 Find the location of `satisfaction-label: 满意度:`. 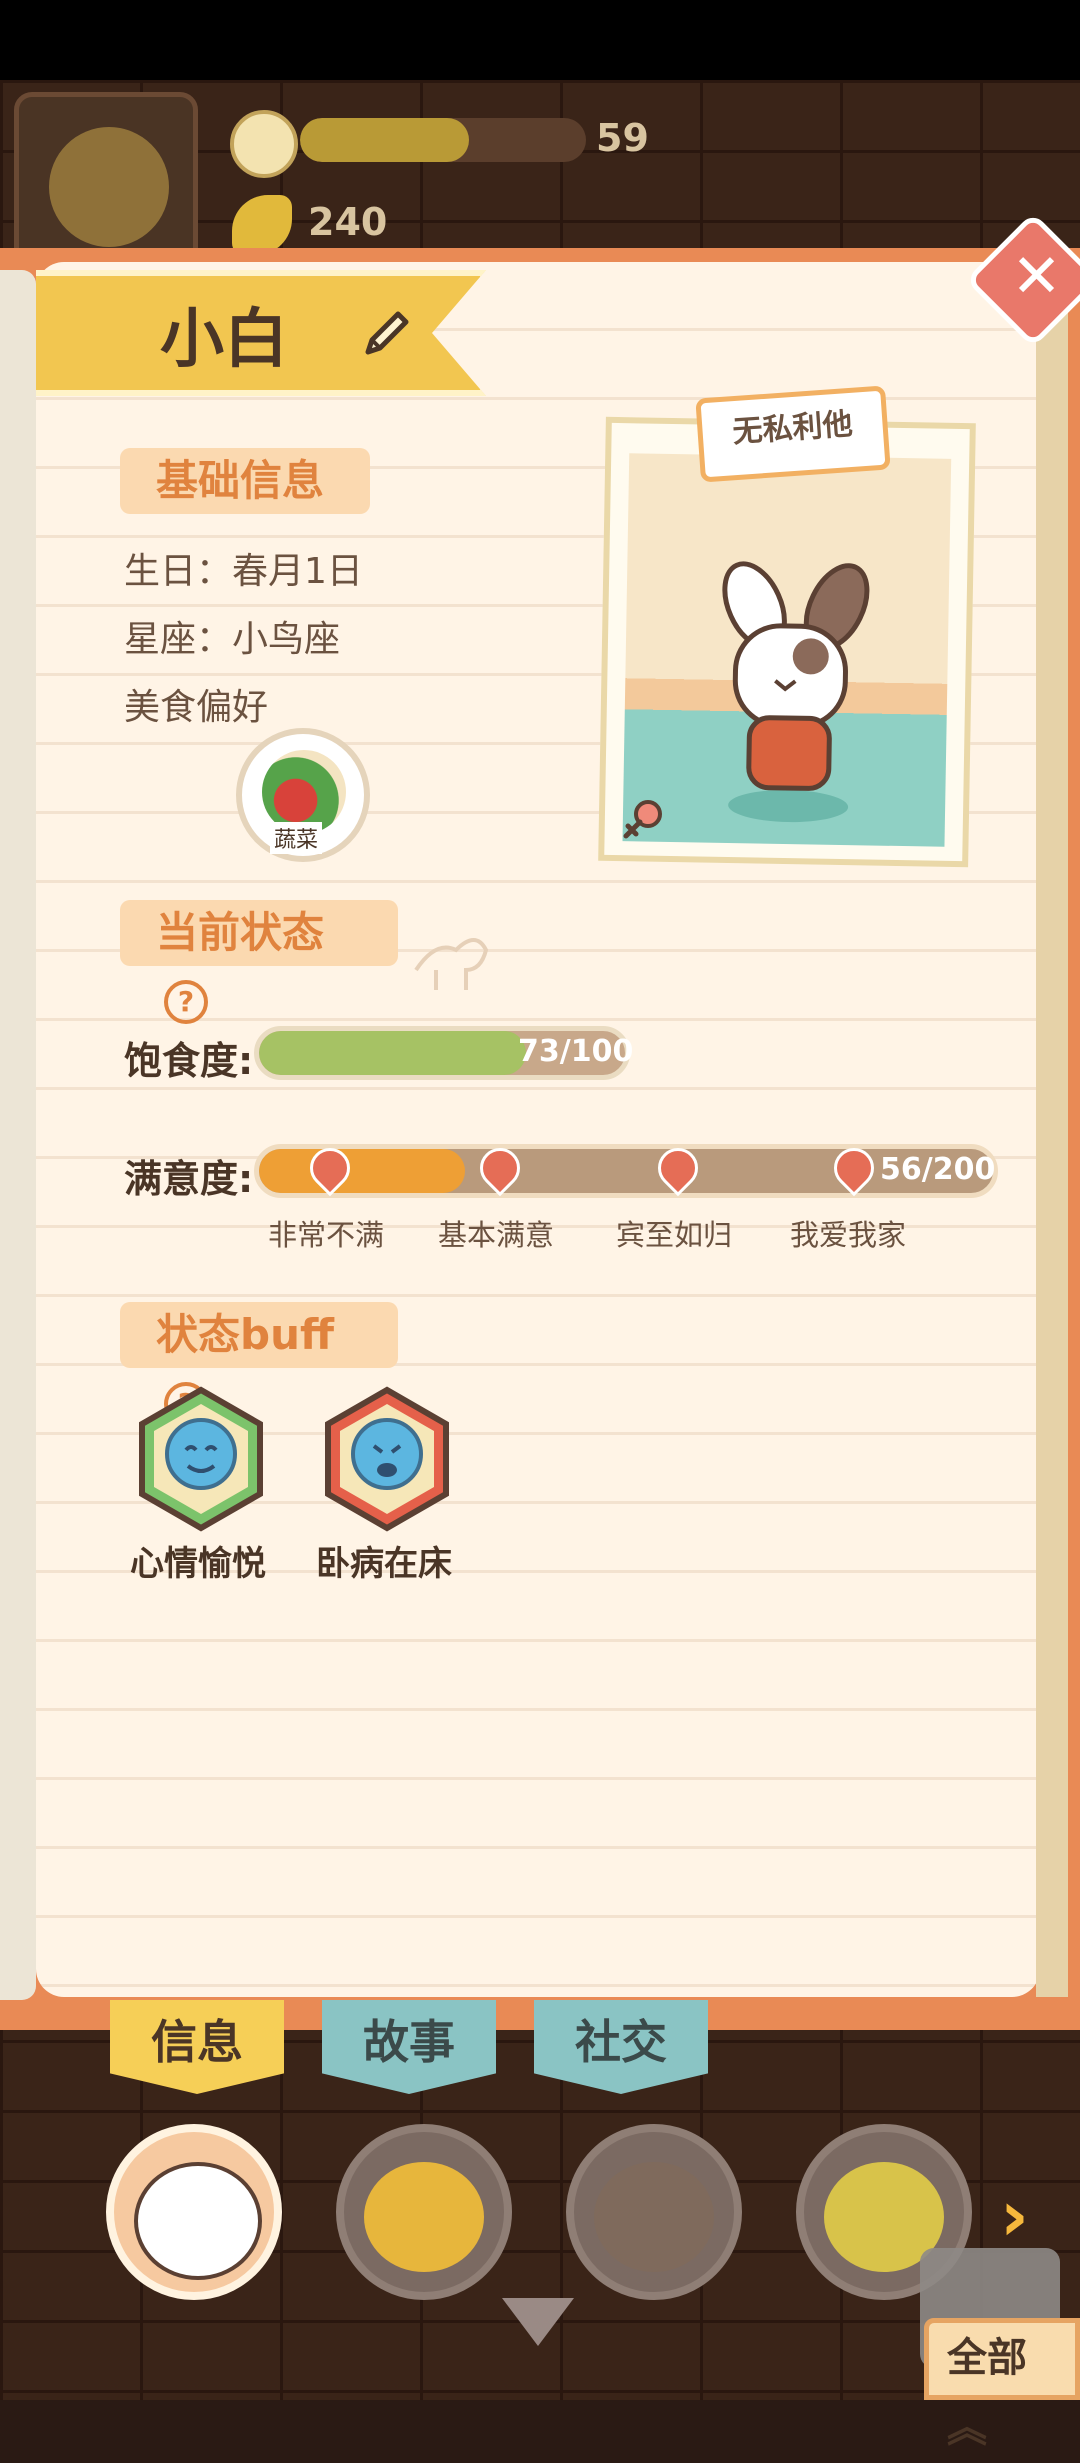

satisfaction-label: 满意度: is located at coordinates (189, 1179).